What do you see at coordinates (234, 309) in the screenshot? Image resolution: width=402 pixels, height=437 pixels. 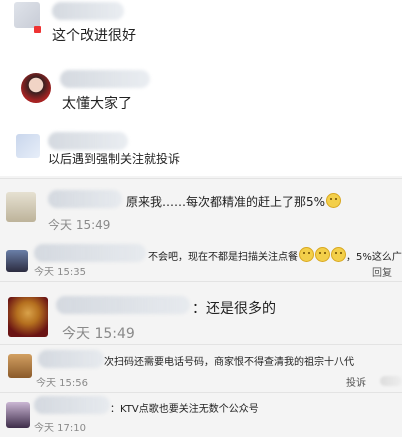 I see `comment-text: ：还是很多的` at bounding box center [234, 309].